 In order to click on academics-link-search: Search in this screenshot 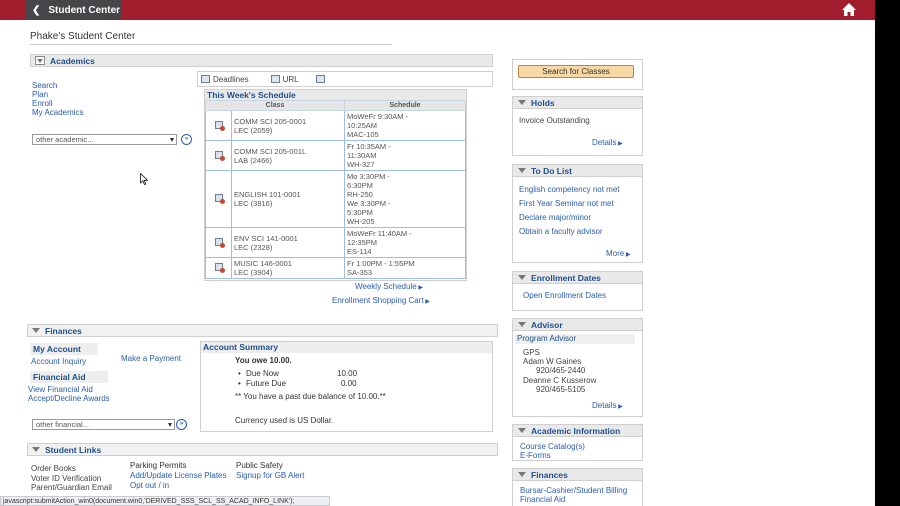, I will do `click(58, 85)`.